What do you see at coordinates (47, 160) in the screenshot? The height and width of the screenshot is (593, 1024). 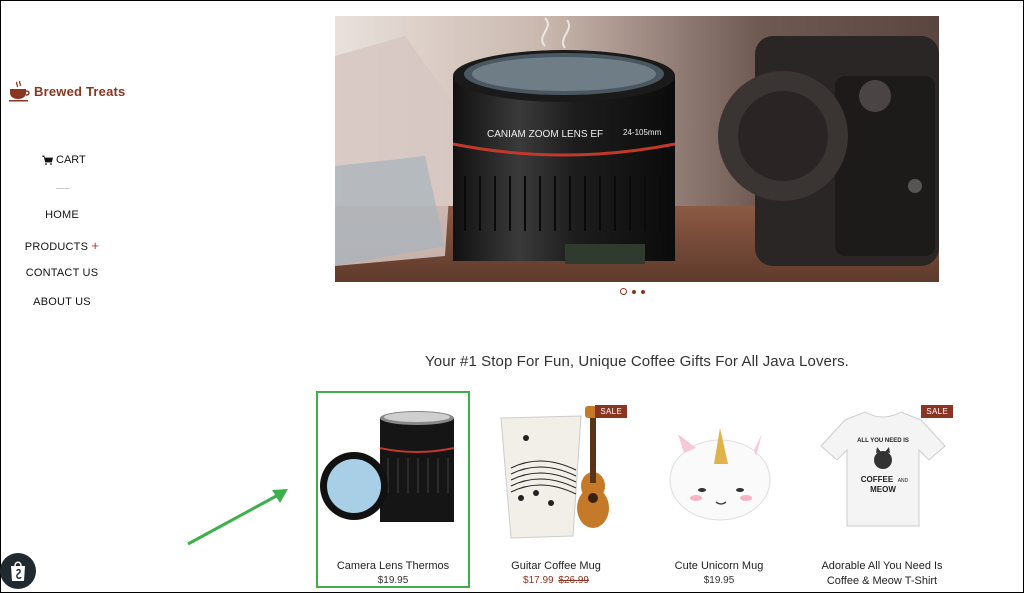 I see `cart-icon` at bounding box center [47, 160].